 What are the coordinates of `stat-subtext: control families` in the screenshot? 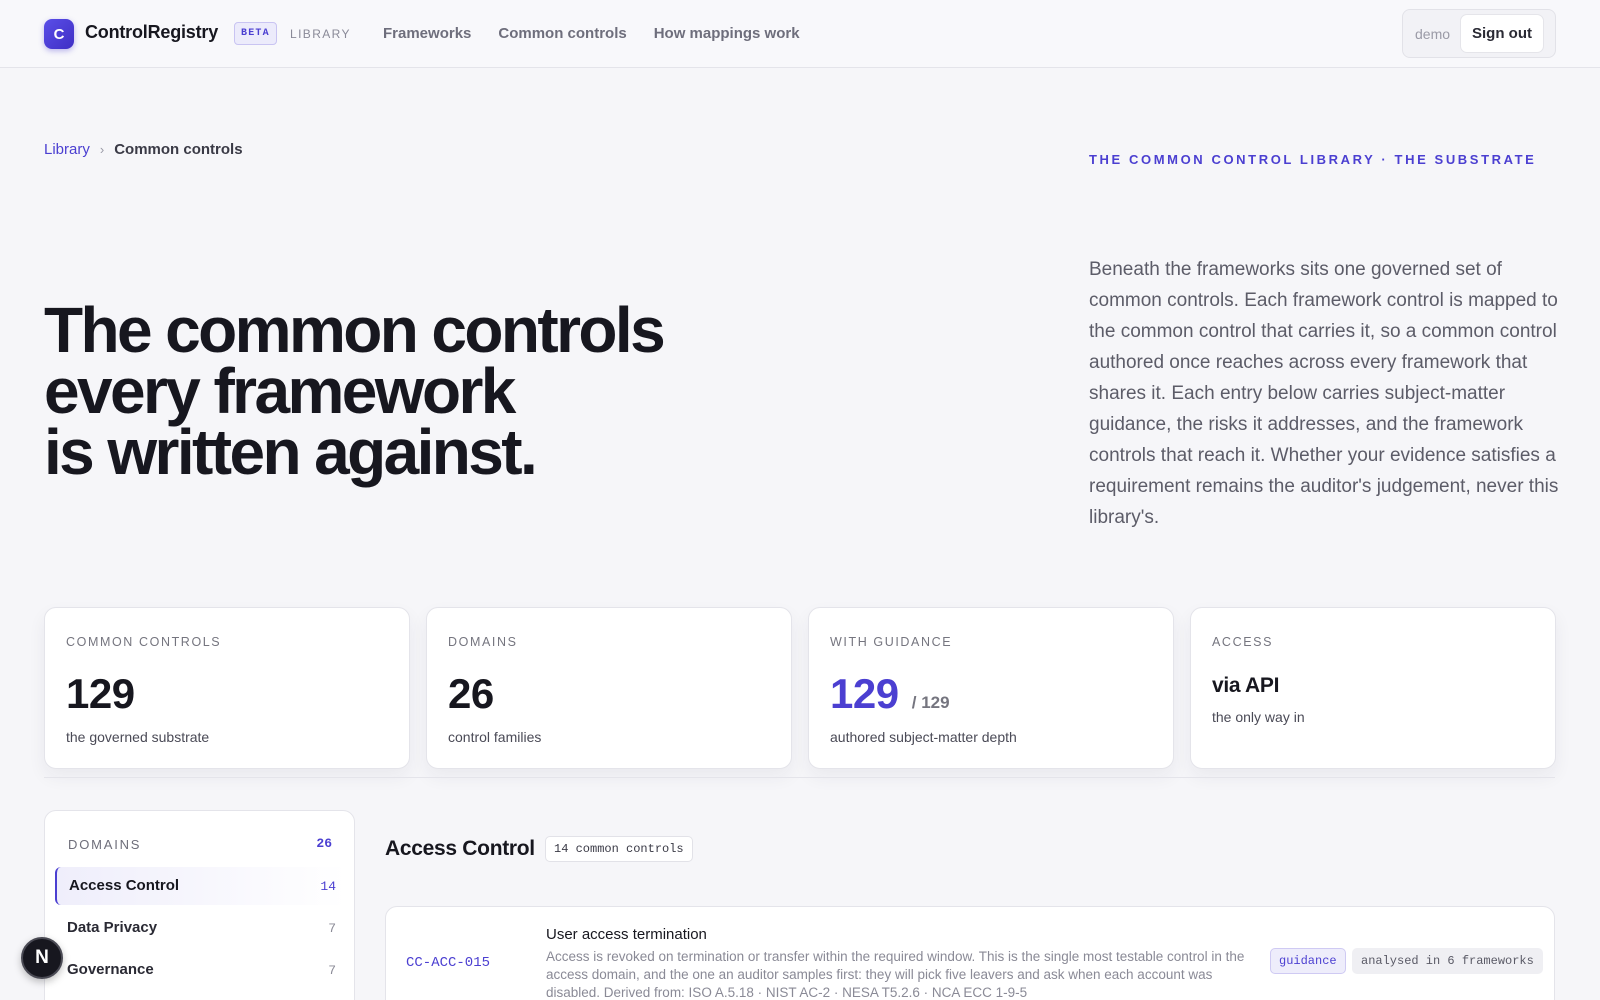 It's located at (495, 737).